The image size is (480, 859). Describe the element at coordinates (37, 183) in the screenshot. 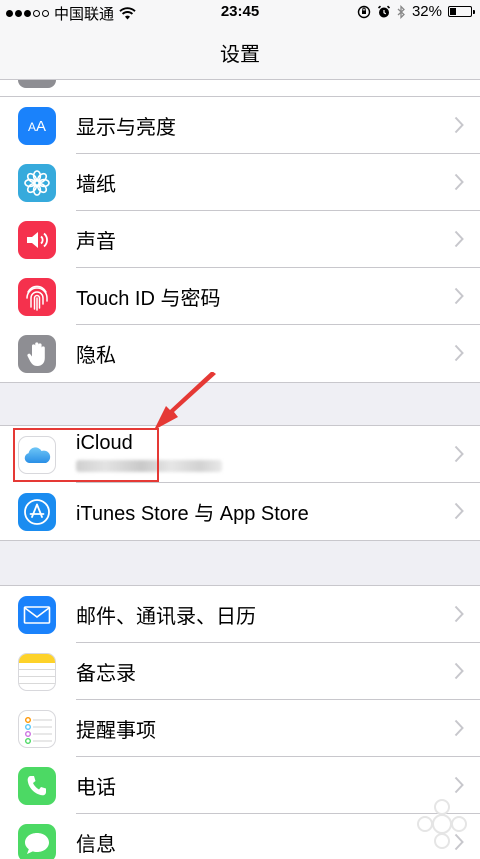

I see `wallpaper-flower-icon` at that location.